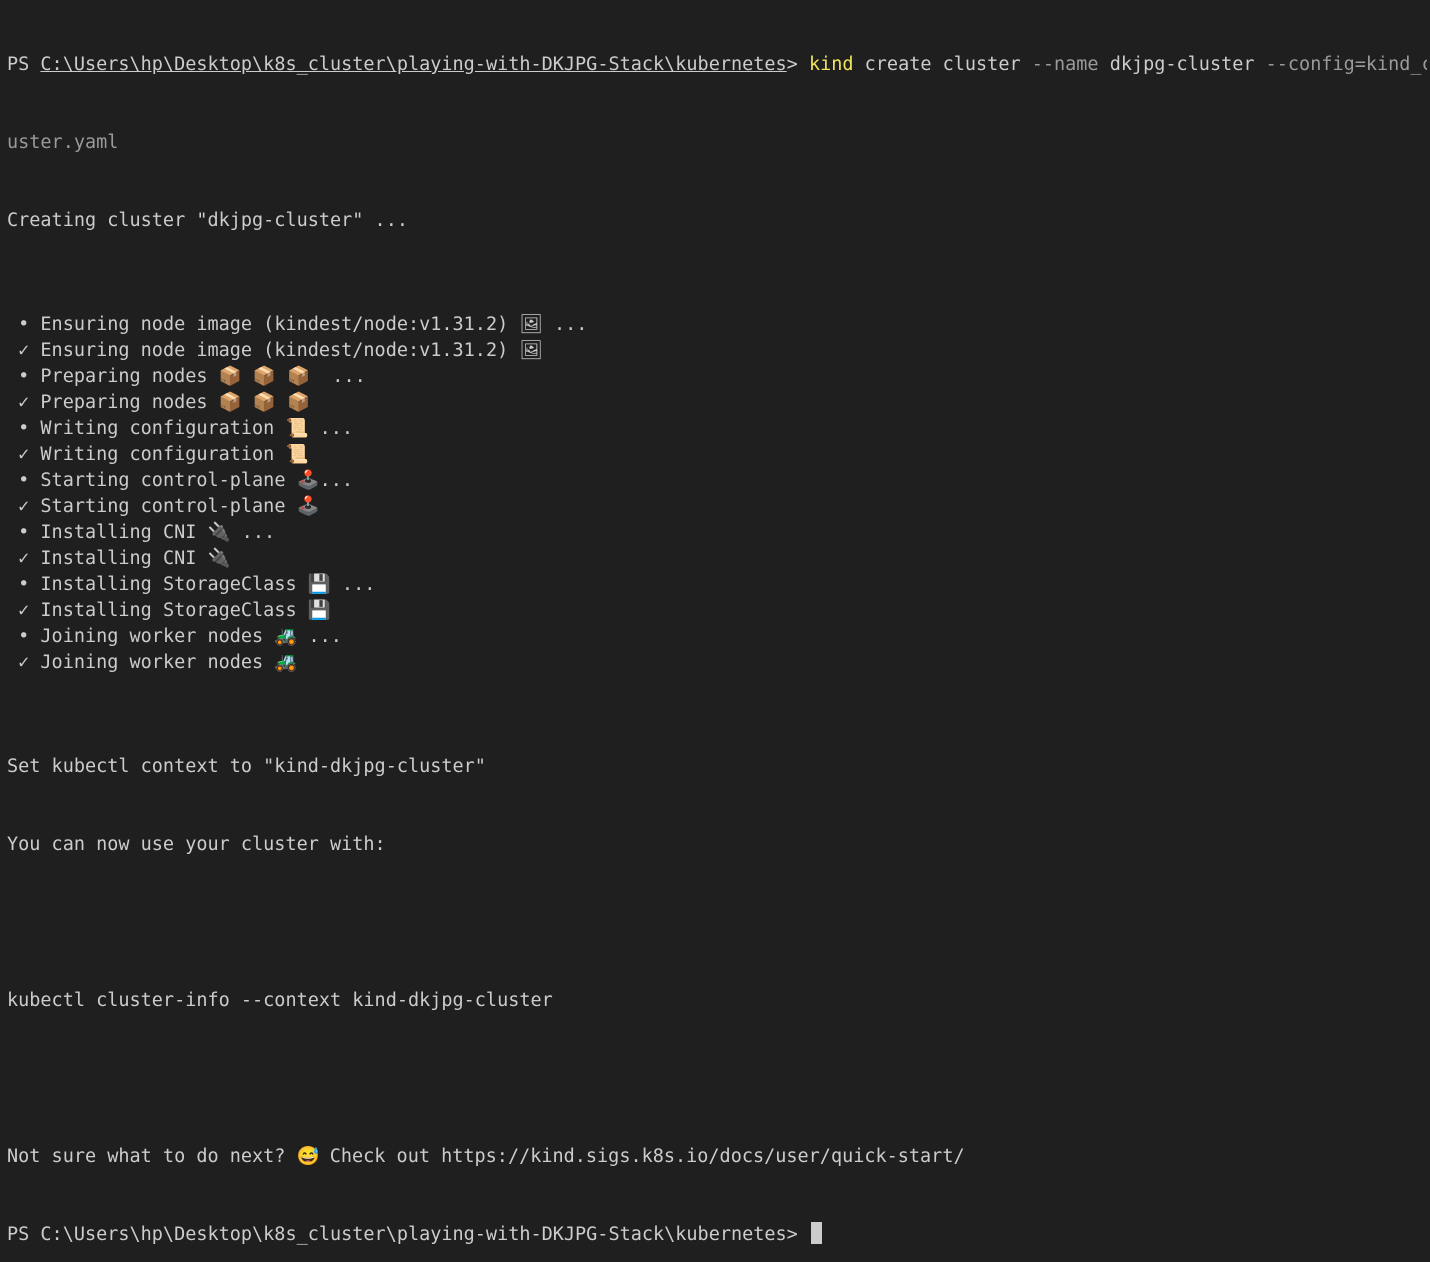  What do you see at coordinates (717, 403) in the screenshot?
I see `step-line: ✓ Preparing nodes 📦 📦 📦` at bounding box center [717, 403].